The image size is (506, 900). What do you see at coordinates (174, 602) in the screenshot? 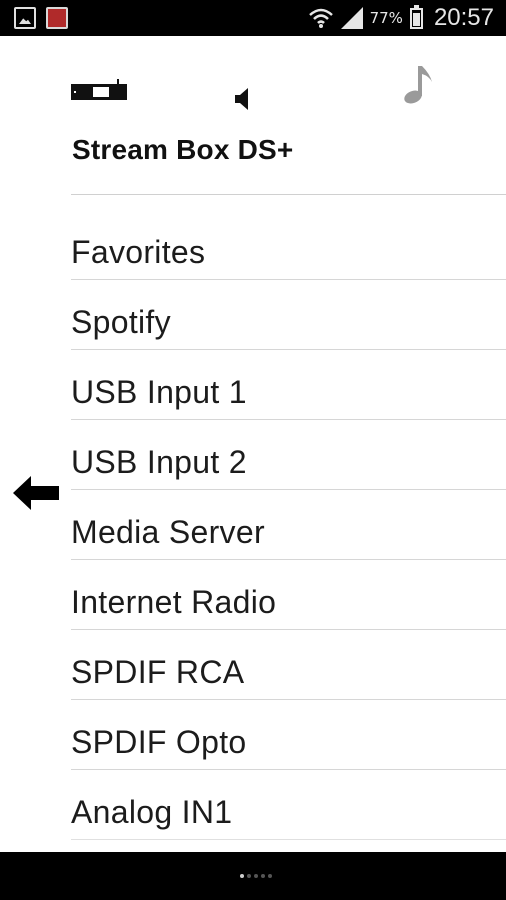
I see `source-label: Internet Radio` at bounding box center [174, 602].